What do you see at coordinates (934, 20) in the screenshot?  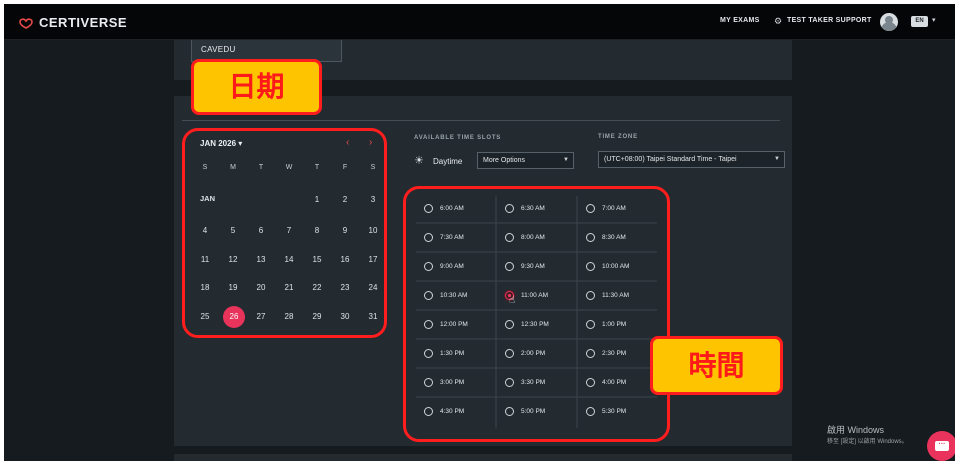 I see `chevron-down-icon: ▾` at bounding box center [934, 20].